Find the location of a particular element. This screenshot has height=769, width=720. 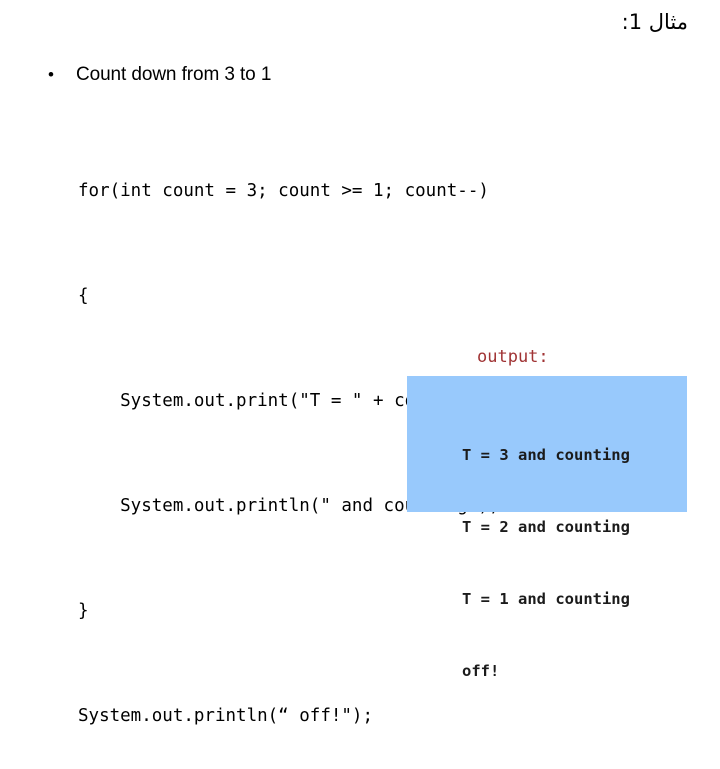

code-line: { is located at coordinates (83, 296).